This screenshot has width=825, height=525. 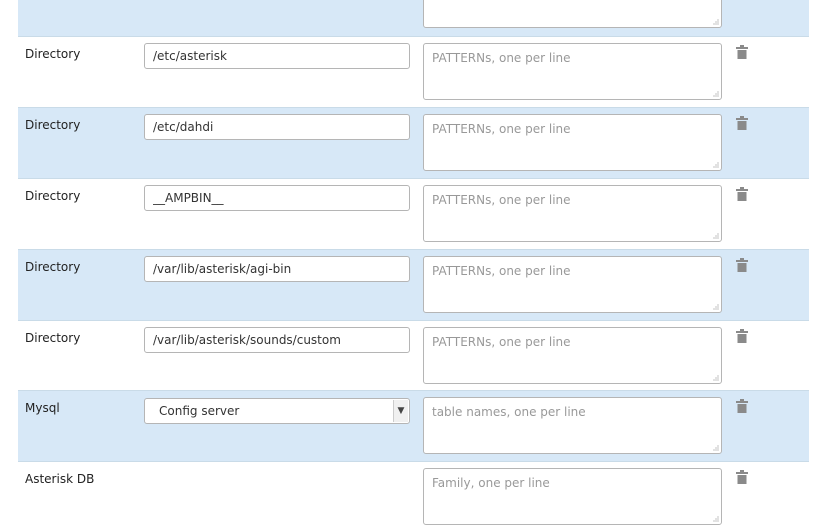 I want to click on backup-item-row, so click(x=413, y=18).